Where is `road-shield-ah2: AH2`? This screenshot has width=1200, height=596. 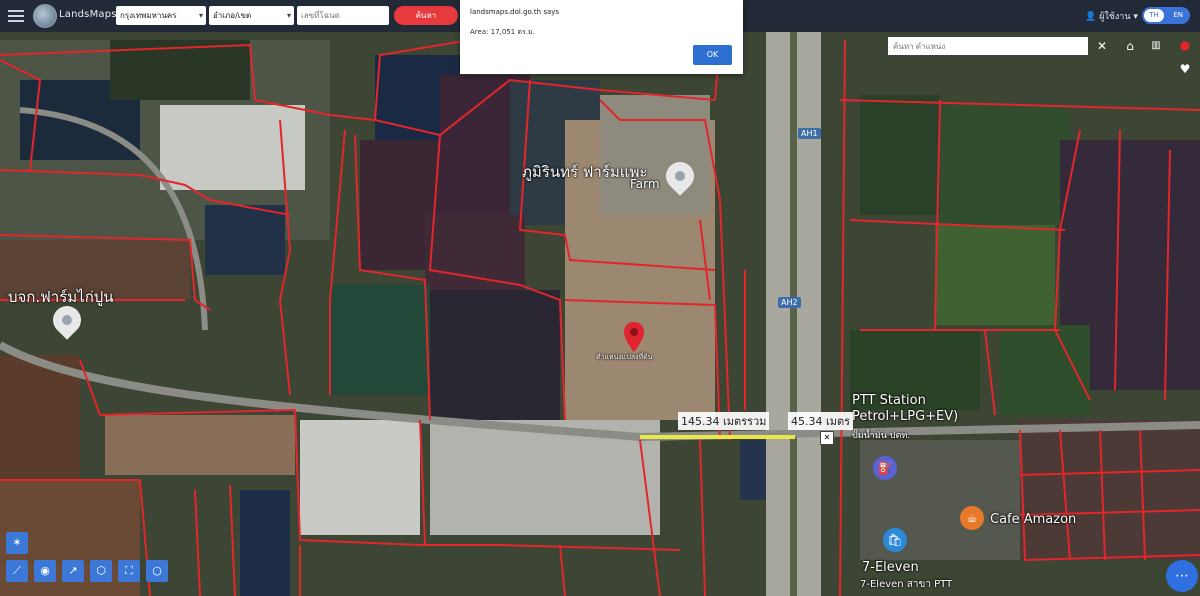
road-shield-ah2: AH2 is located at coordinates (789, 302).